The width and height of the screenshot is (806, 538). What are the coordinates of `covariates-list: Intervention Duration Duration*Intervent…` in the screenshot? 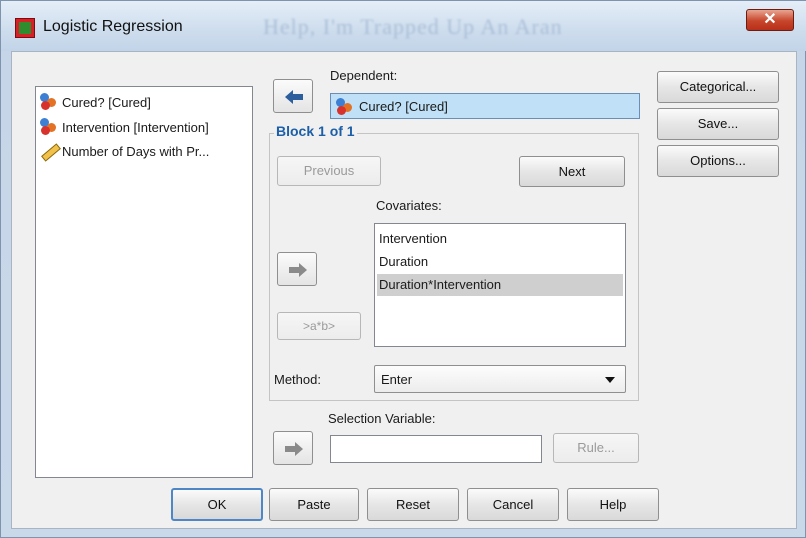 It's located at (500, 285).